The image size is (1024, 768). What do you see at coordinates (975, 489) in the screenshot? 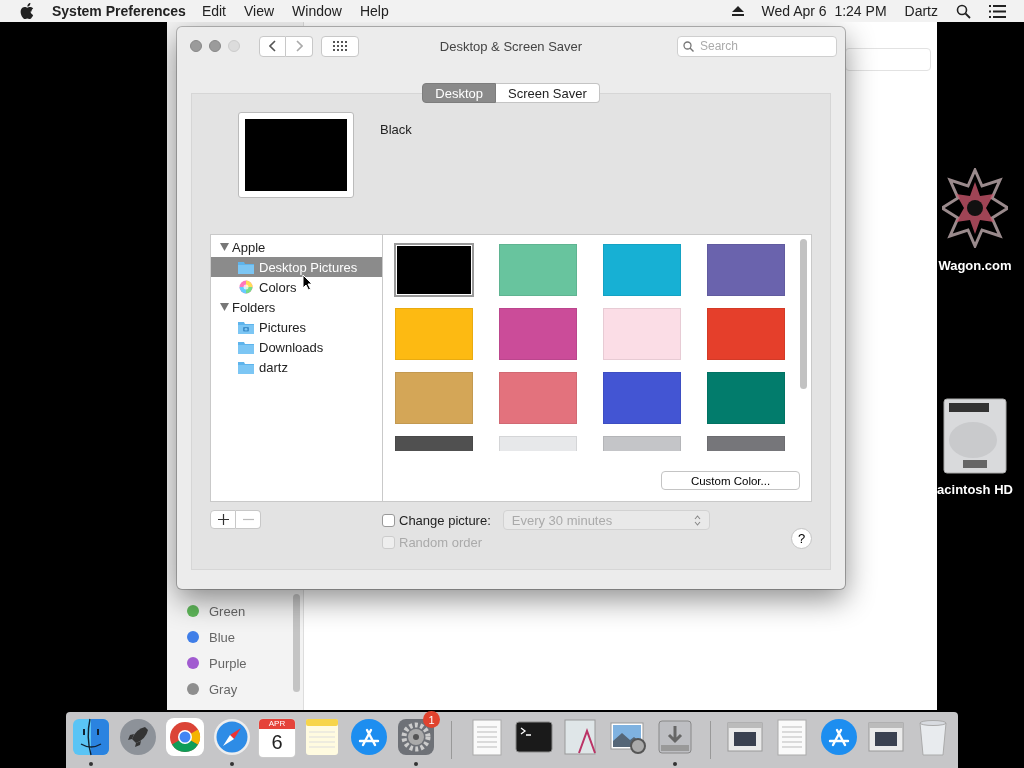
I see `desktop-icon-label: acintosh HD` at bounding box center [975, 489].